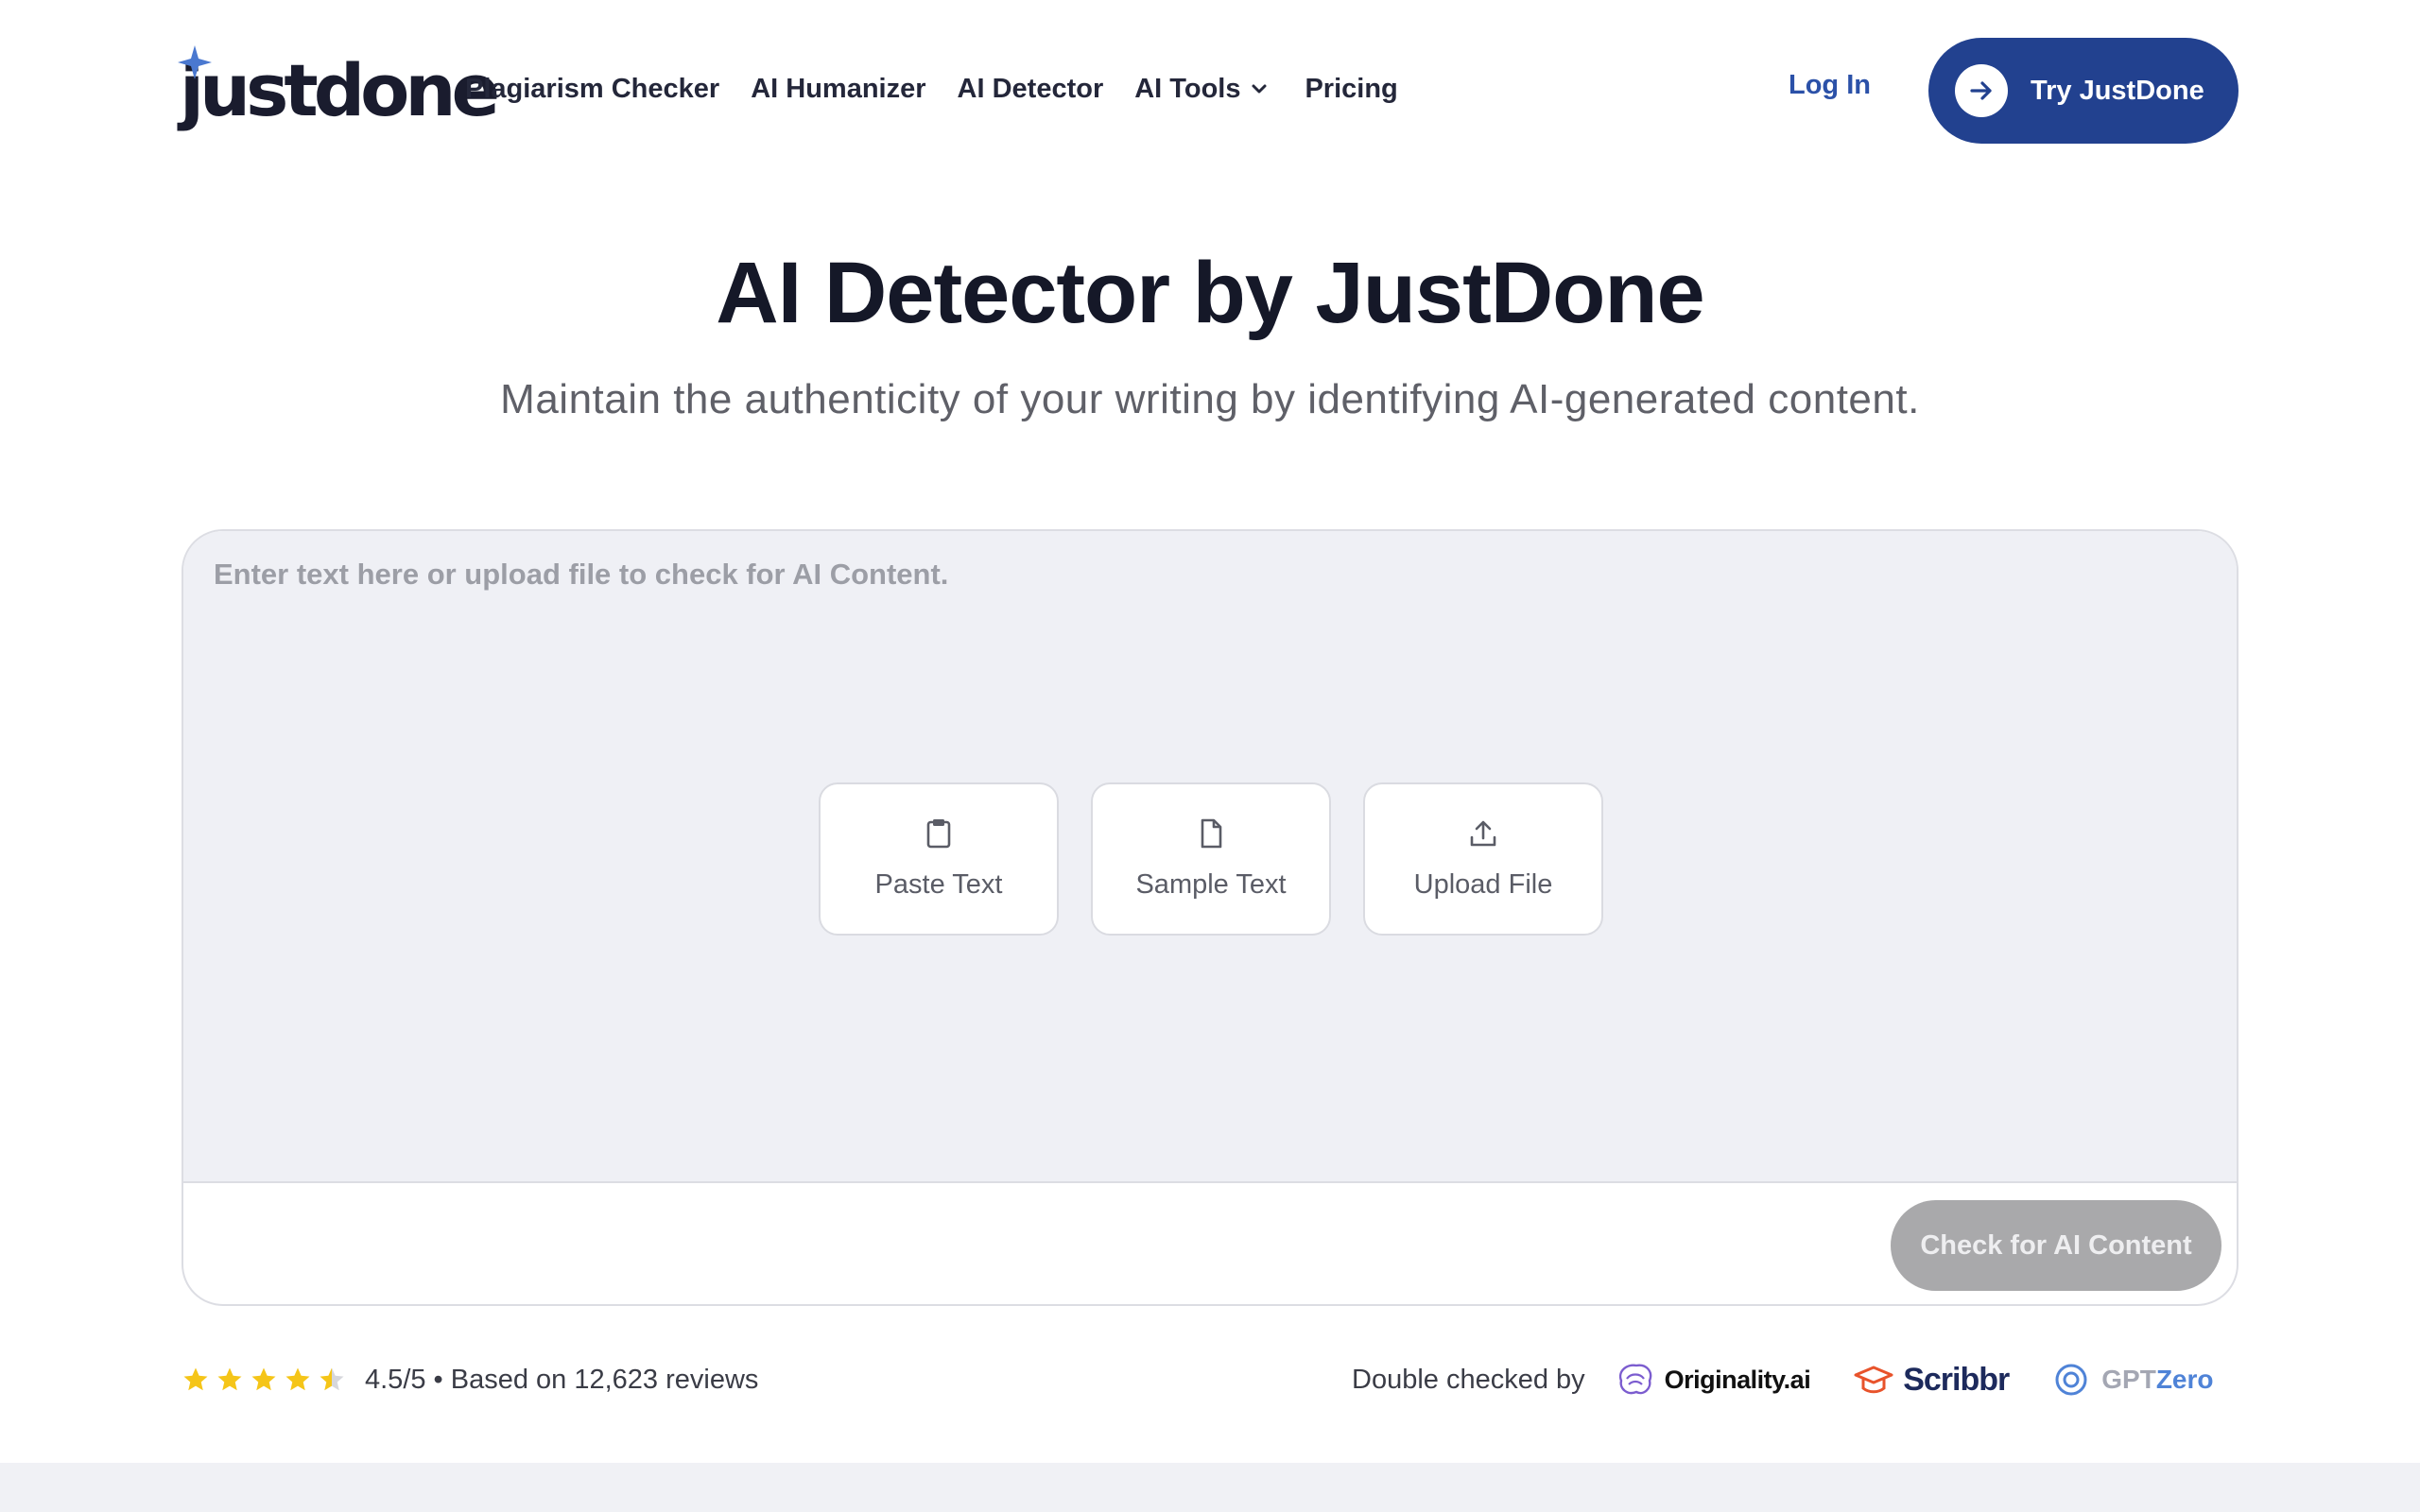 The image size is (2420, 1512). What do you see at coordinates (2128, 1379) in the screenshot?
I see `gptzero-name-part1: GPT` at bounding box center [2128, 1379].